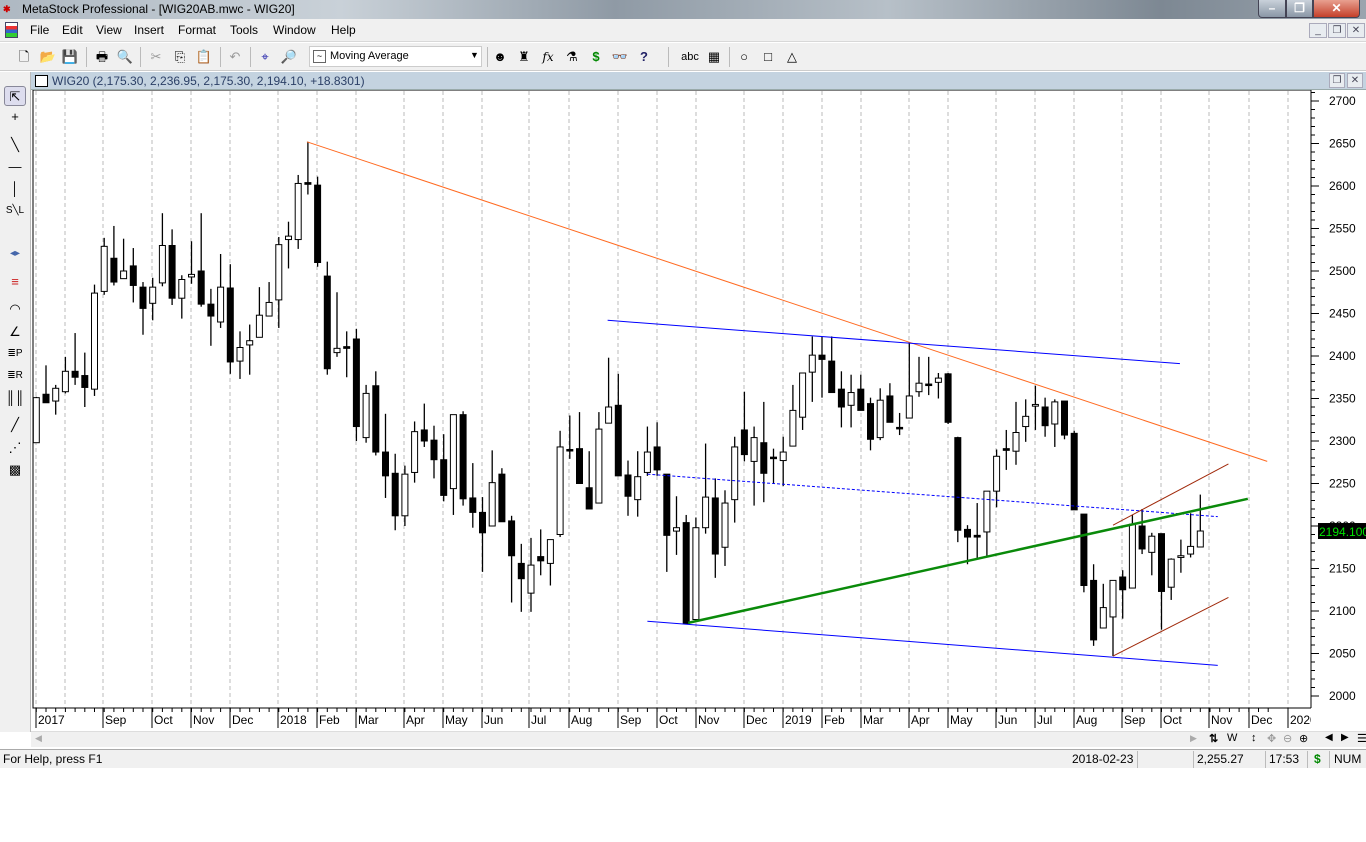 This screenshot has width=1366, height=842. I want to click on vertical-scale-icon: ↕, so click(1254, 738).